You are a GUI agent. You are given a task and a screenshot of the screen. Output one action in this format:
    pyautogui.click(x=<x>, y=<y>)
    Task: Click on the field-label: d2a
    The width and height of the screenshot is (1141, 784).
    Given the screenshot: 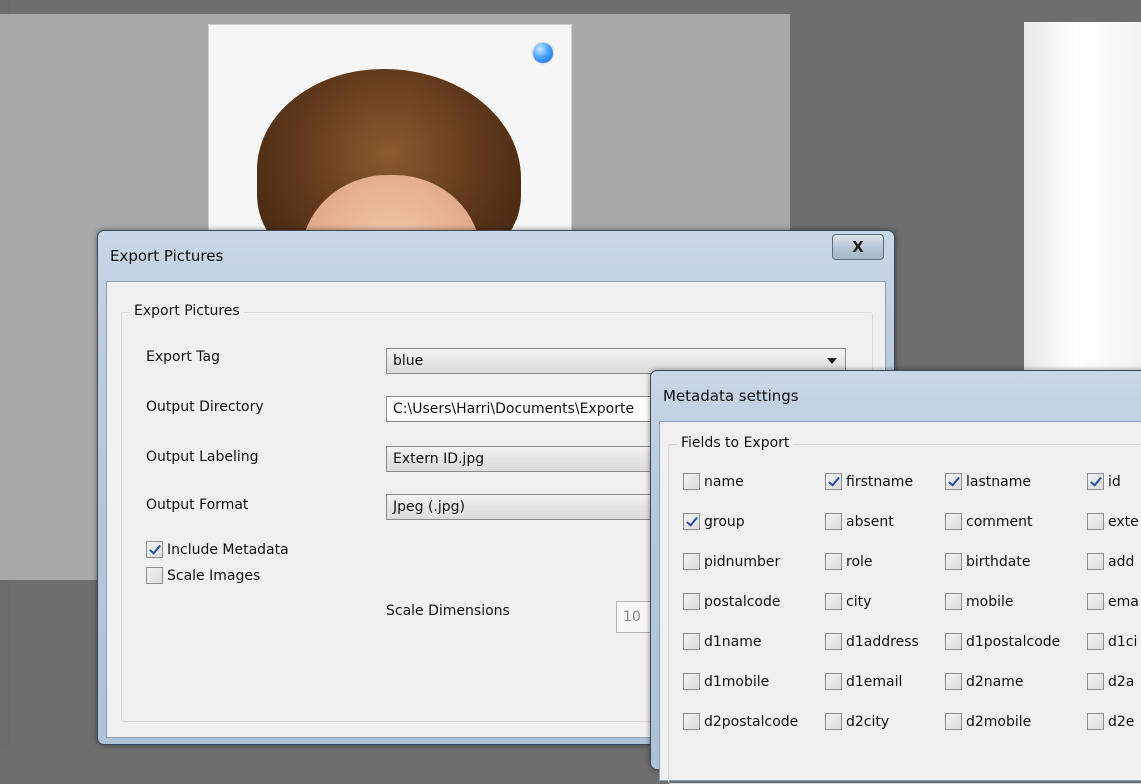 What is the action you would take?
    pyautogui.click(x=1121, y=681)
    